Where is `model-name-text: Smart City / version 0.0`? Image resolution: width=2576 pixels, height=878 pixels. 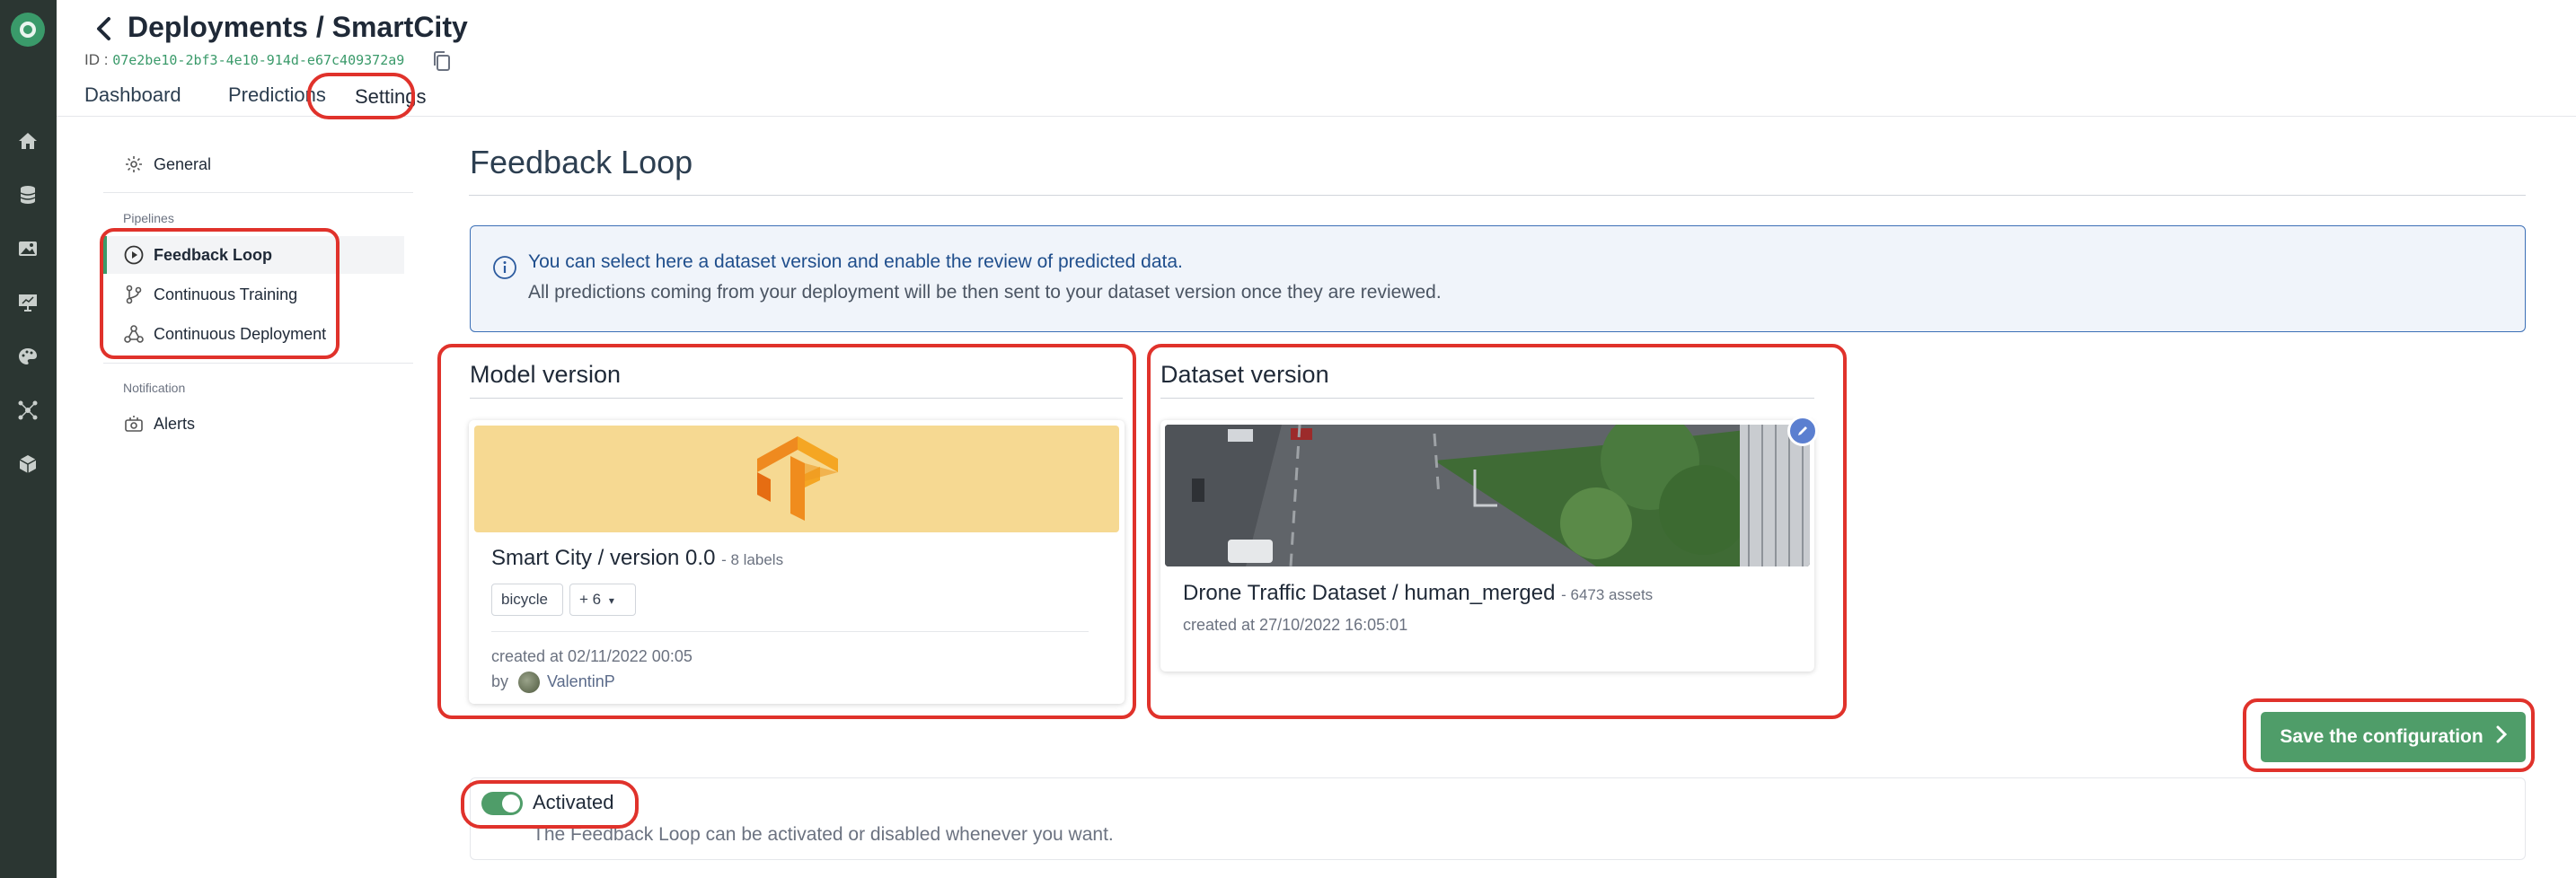 model-name-text: Smart City / version 0.0 is located at coordinates (603, 558).